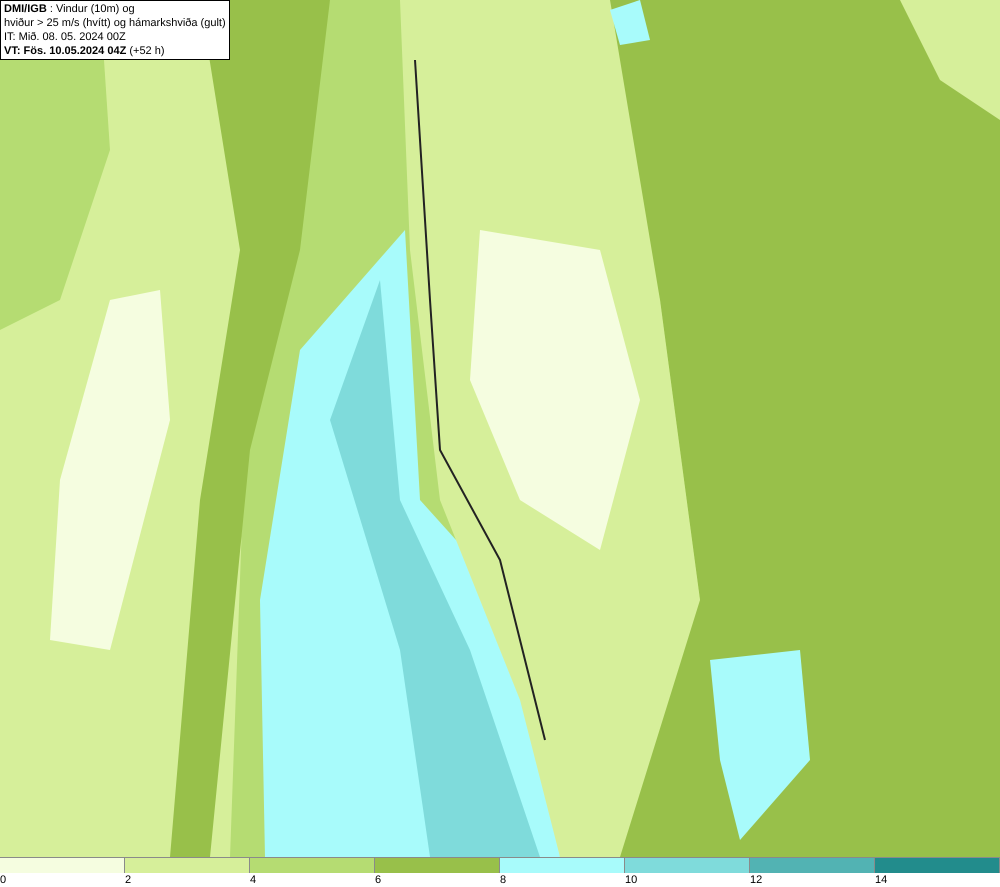 This screenshot has width=1000, height=887. What do you see at coordinates (128, 880) in the screenshot?
I see `legend-tick-label: 2` at bounding box center [128, 880].